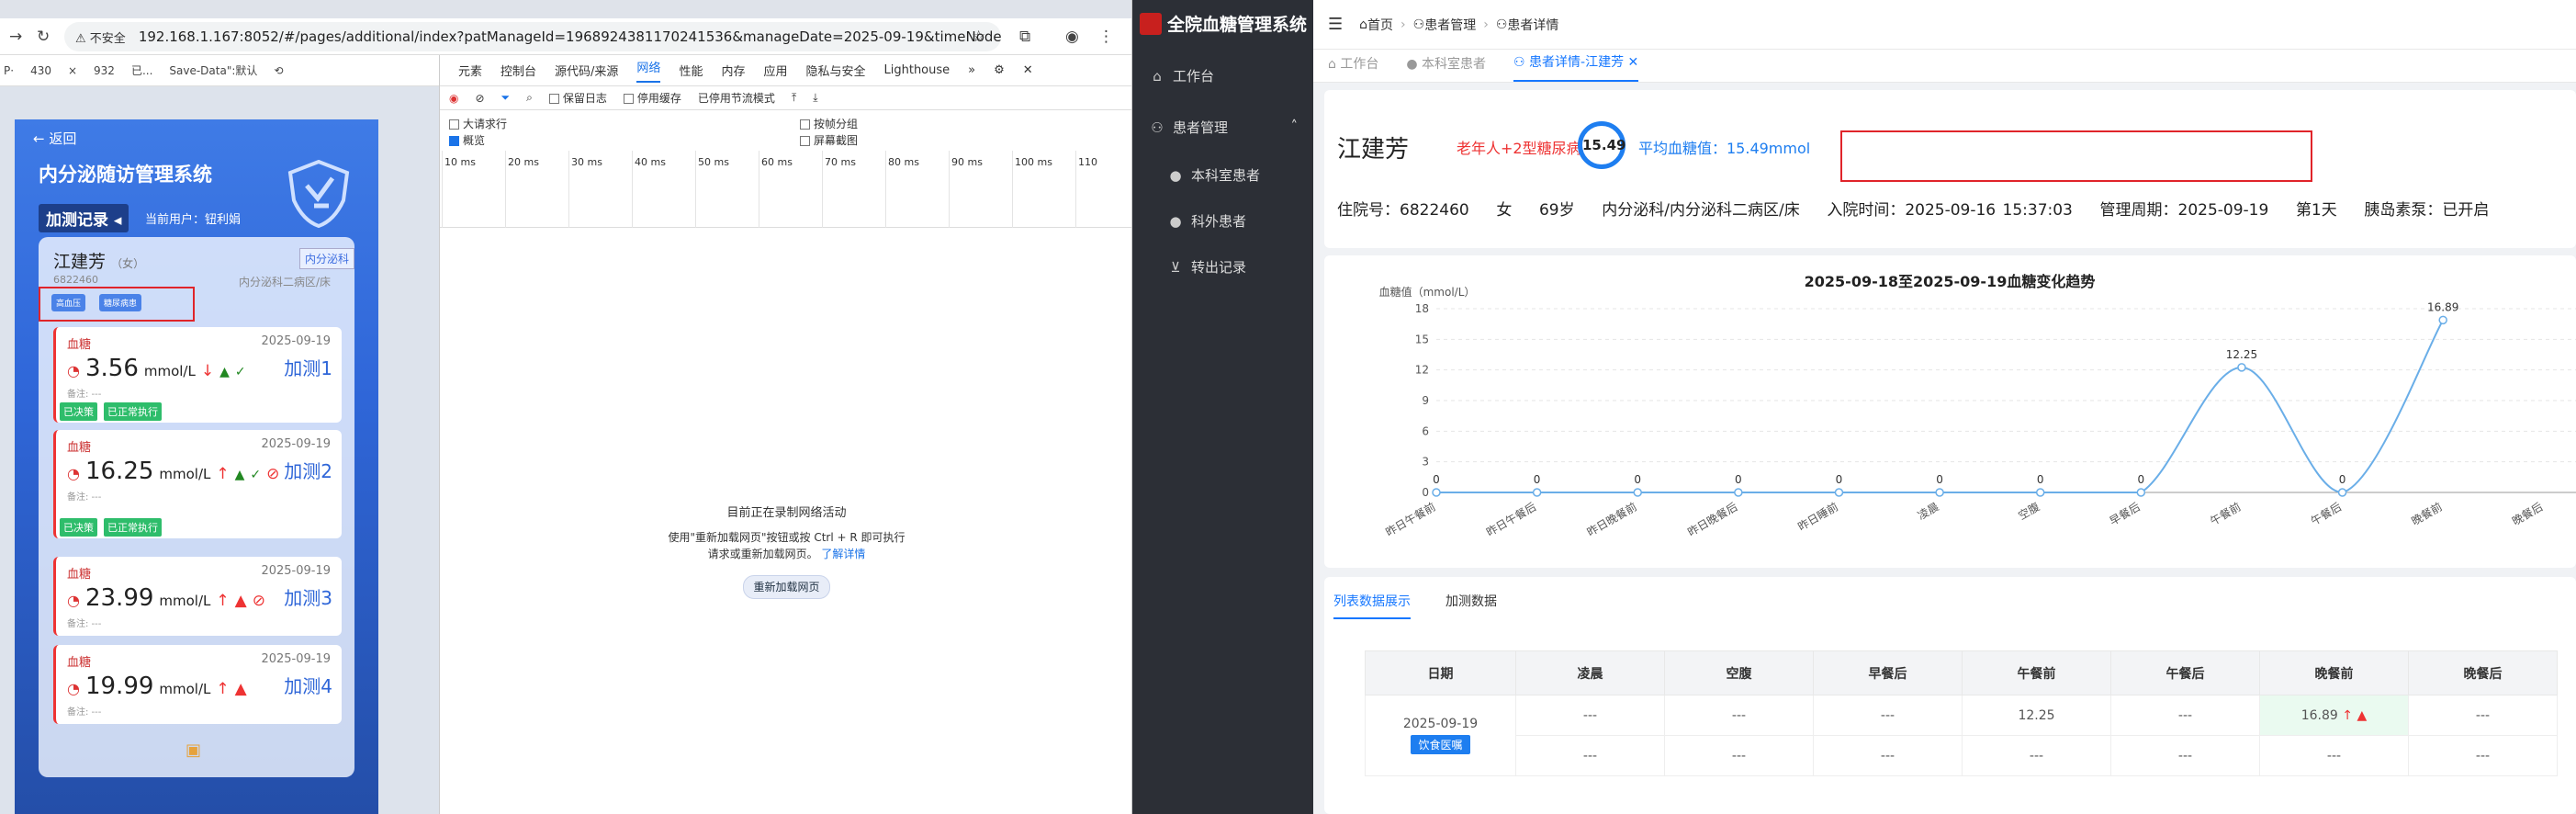  I want to click on breadcrumb-home: 首页, so click(1380, 25).